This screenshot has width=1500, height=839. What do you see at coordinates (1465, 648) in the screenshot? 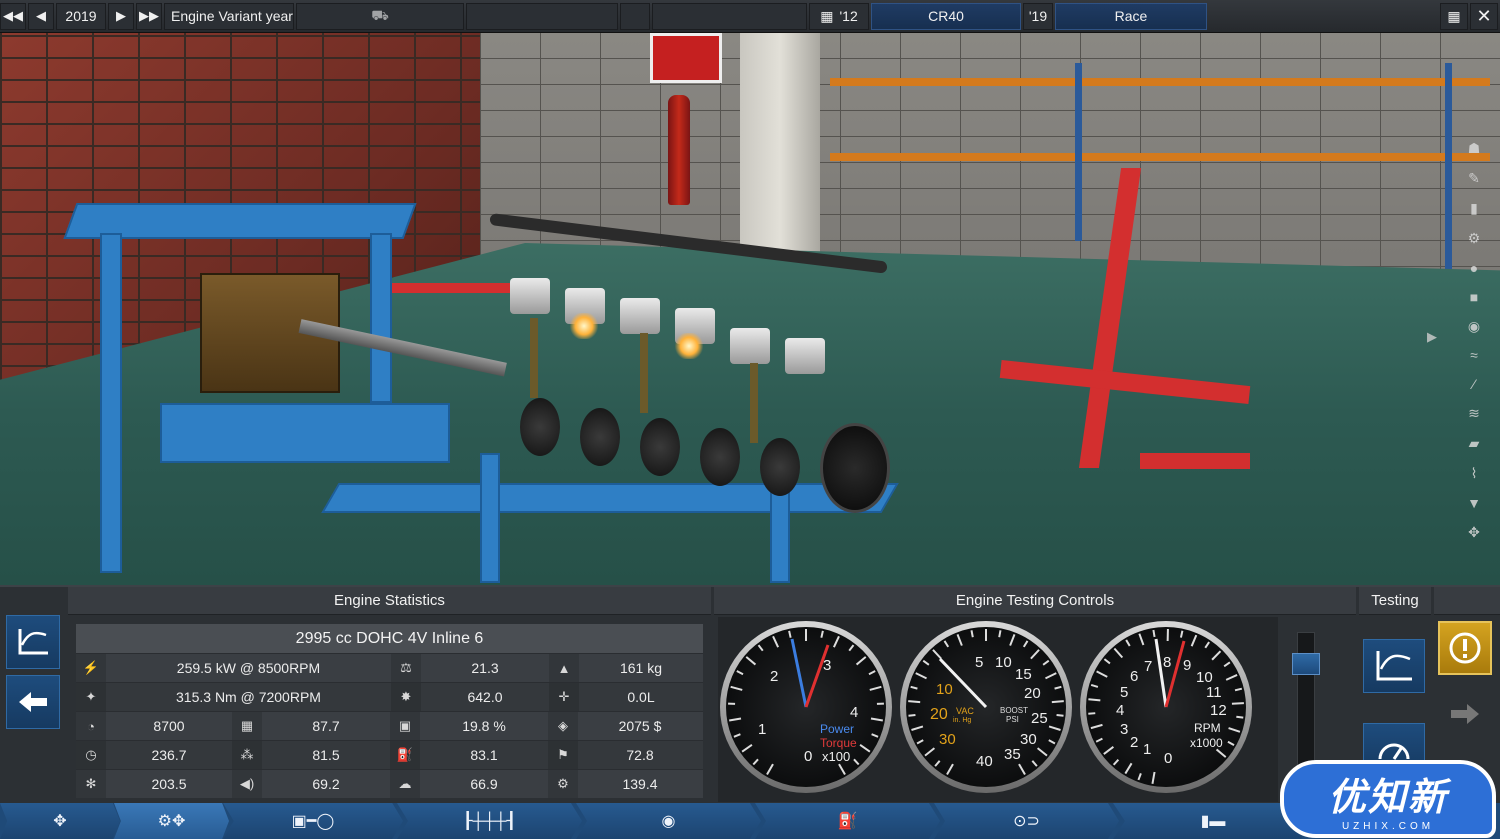
I see `warning-button` at bounding box center [1465, 648].